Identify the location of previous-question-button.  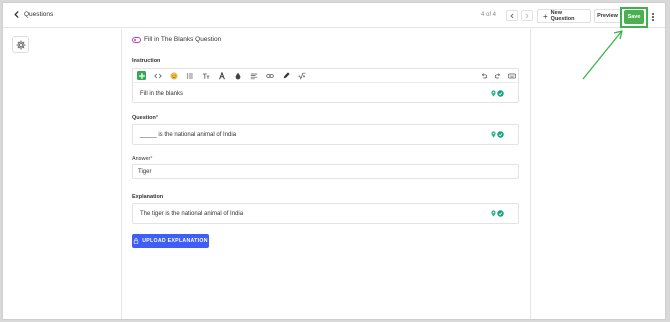
(512, 15).